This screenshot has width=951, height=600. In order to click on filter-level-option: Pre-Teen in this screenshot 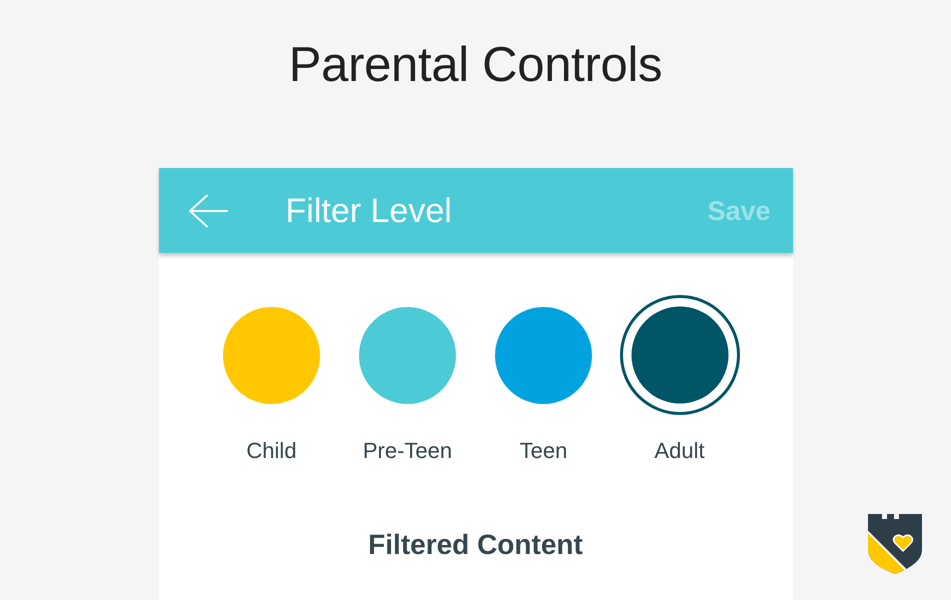, I will do `click(408, 379)`.